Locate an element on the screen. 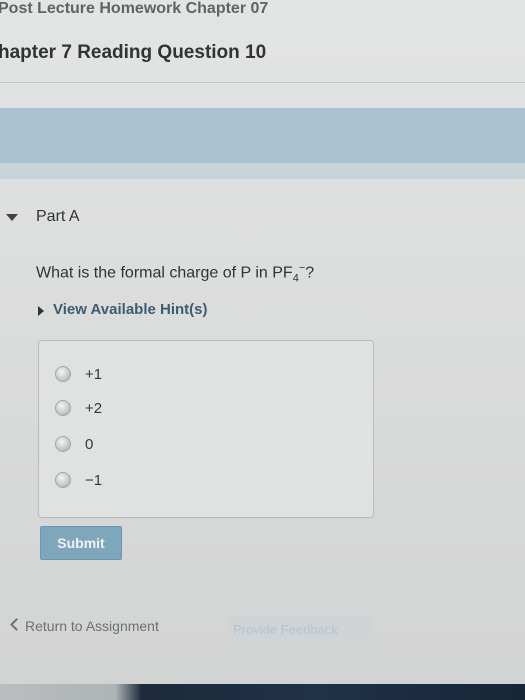  provide-feedback-link: Provide Feedback is located at coordinates (285, 629).